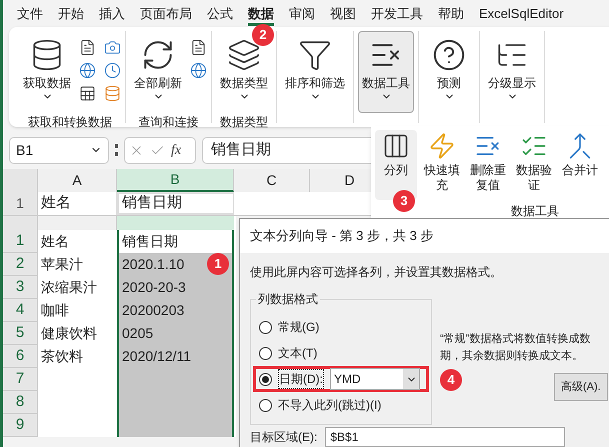 The height and width of the screenshot is (447, 609). I want to click on table-cell-text: 咖啡, so click(55, 310).